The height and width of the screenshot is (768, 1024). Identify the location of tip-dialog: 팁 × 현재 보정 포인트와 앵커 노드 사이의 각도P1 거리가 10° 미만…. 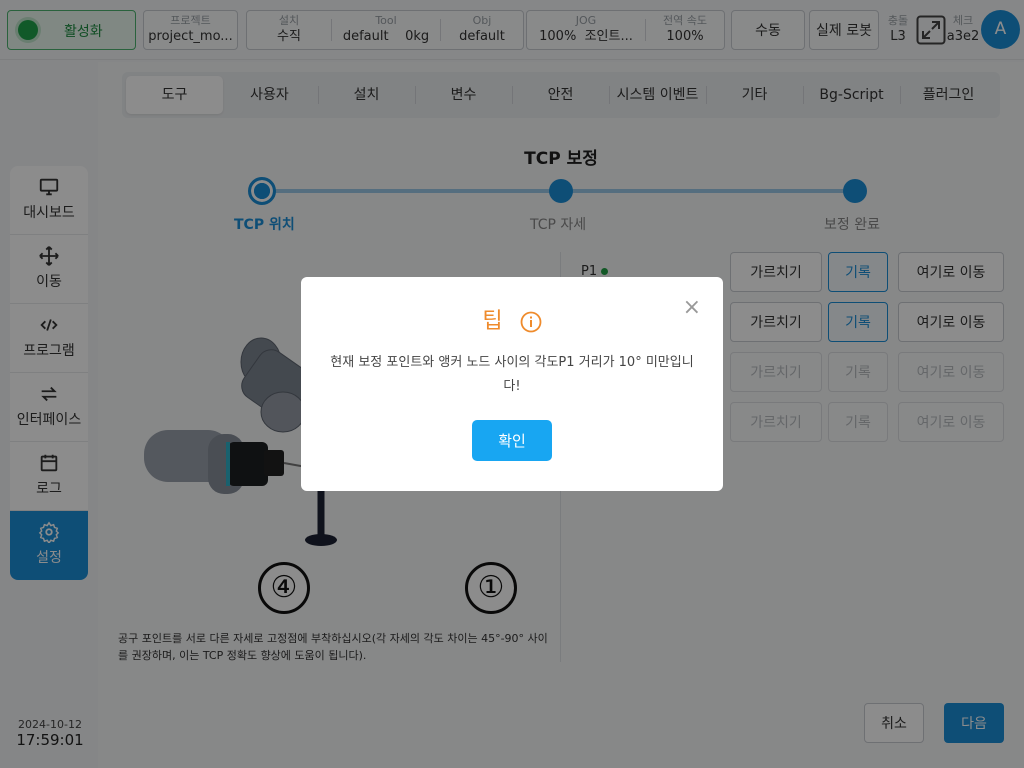
(512, 384).